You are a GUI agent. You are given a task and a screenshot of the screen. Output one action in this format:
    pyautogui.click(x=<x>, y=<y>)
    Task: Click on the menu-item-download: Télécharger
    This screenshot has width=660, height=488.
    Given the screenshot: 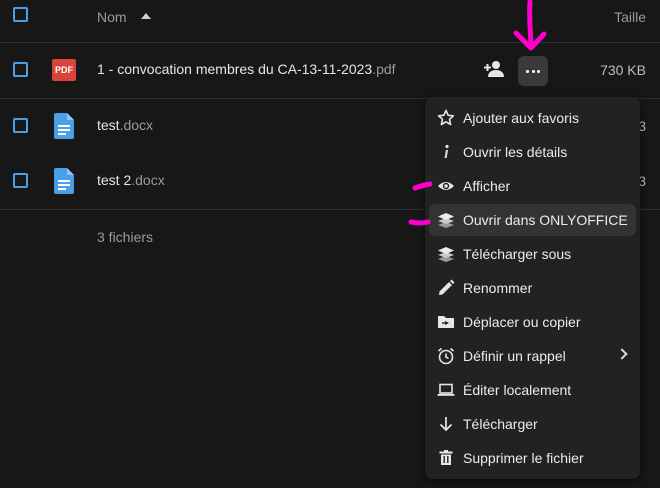 What is the action you would take?
    pyautogui.click(x=532, y=424)
    